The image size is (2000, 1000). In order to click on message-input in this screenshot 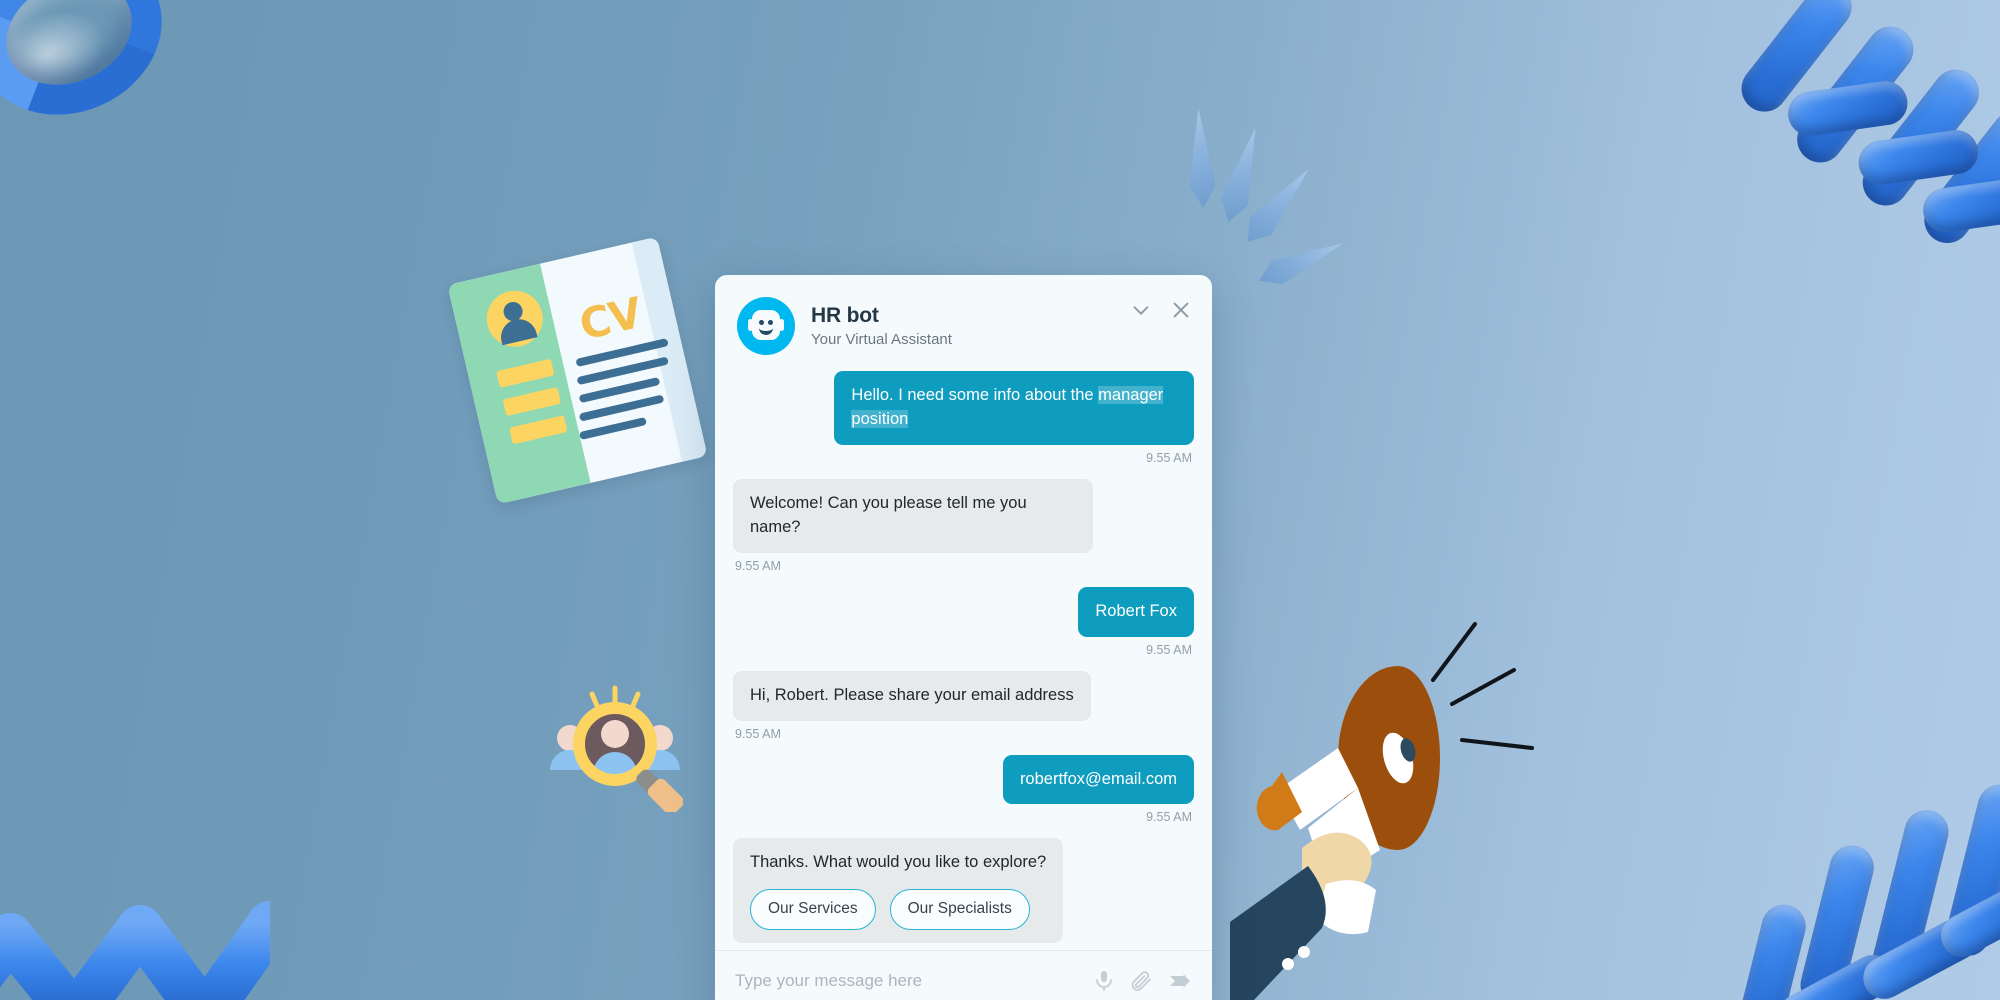, I will do `click(906, 981)`.